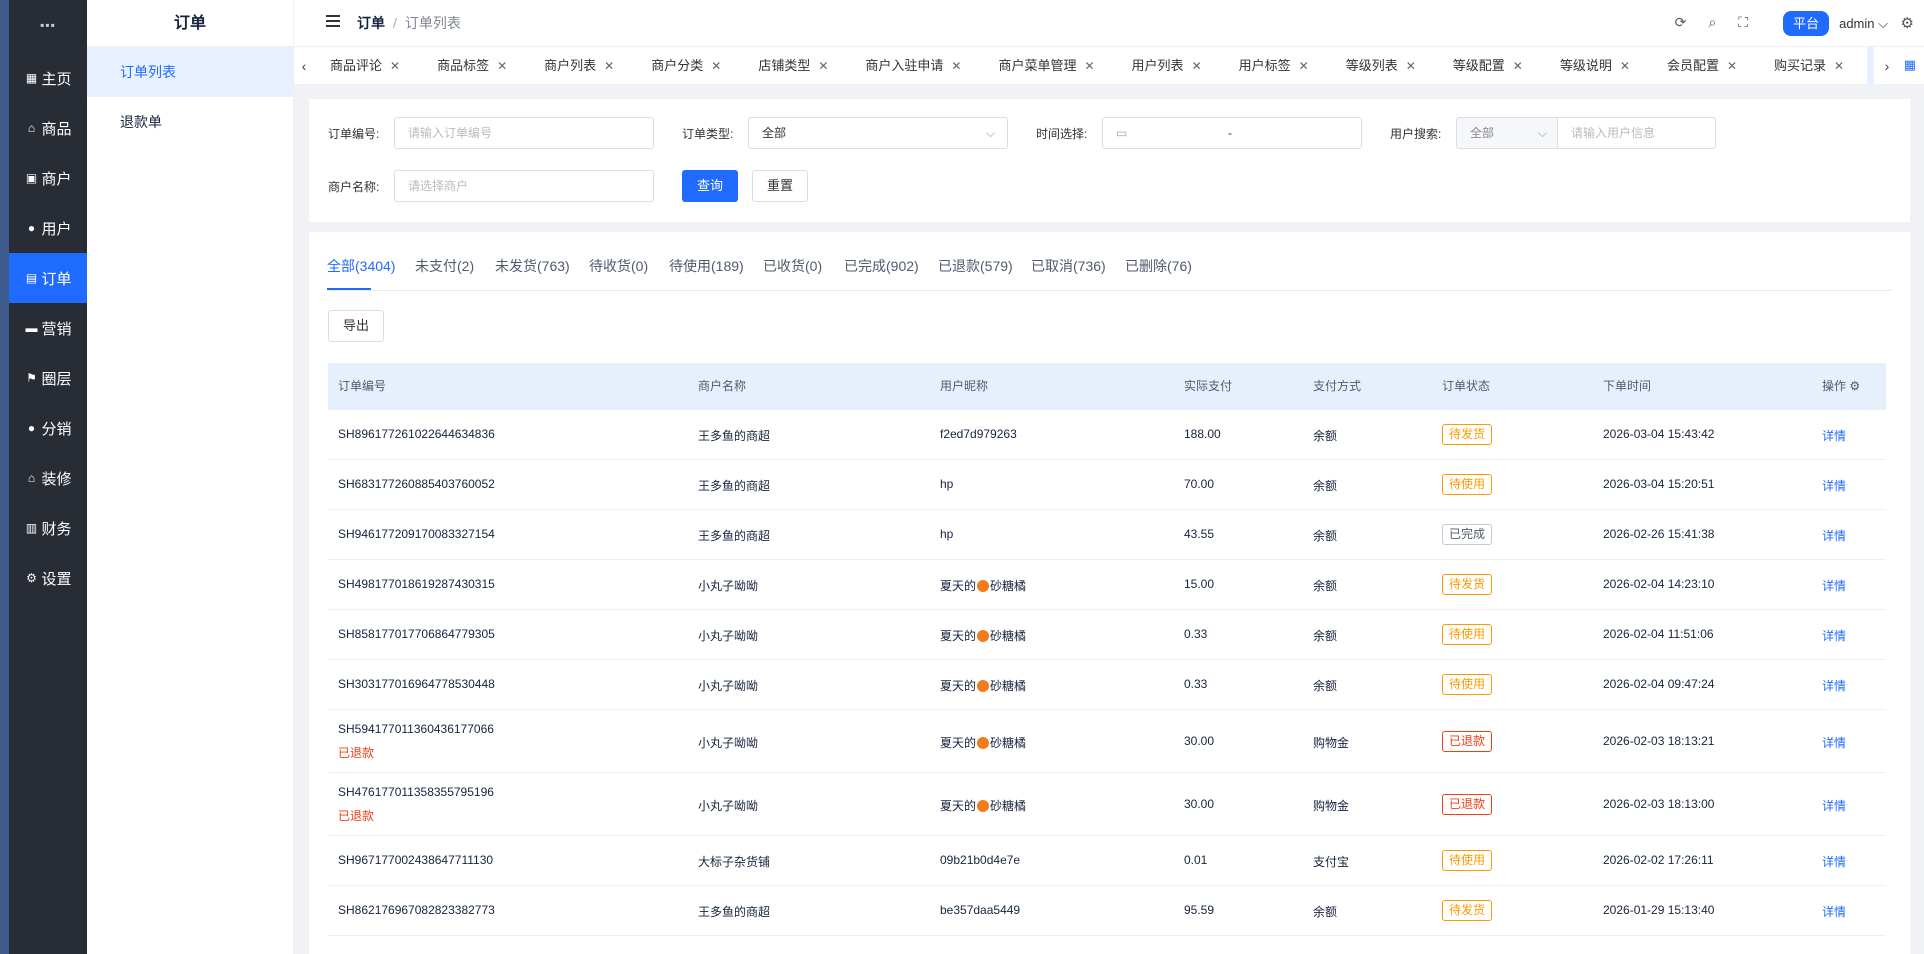  I want to click on sidebar-item-1: ⌂ 商品, so click(48, 128).